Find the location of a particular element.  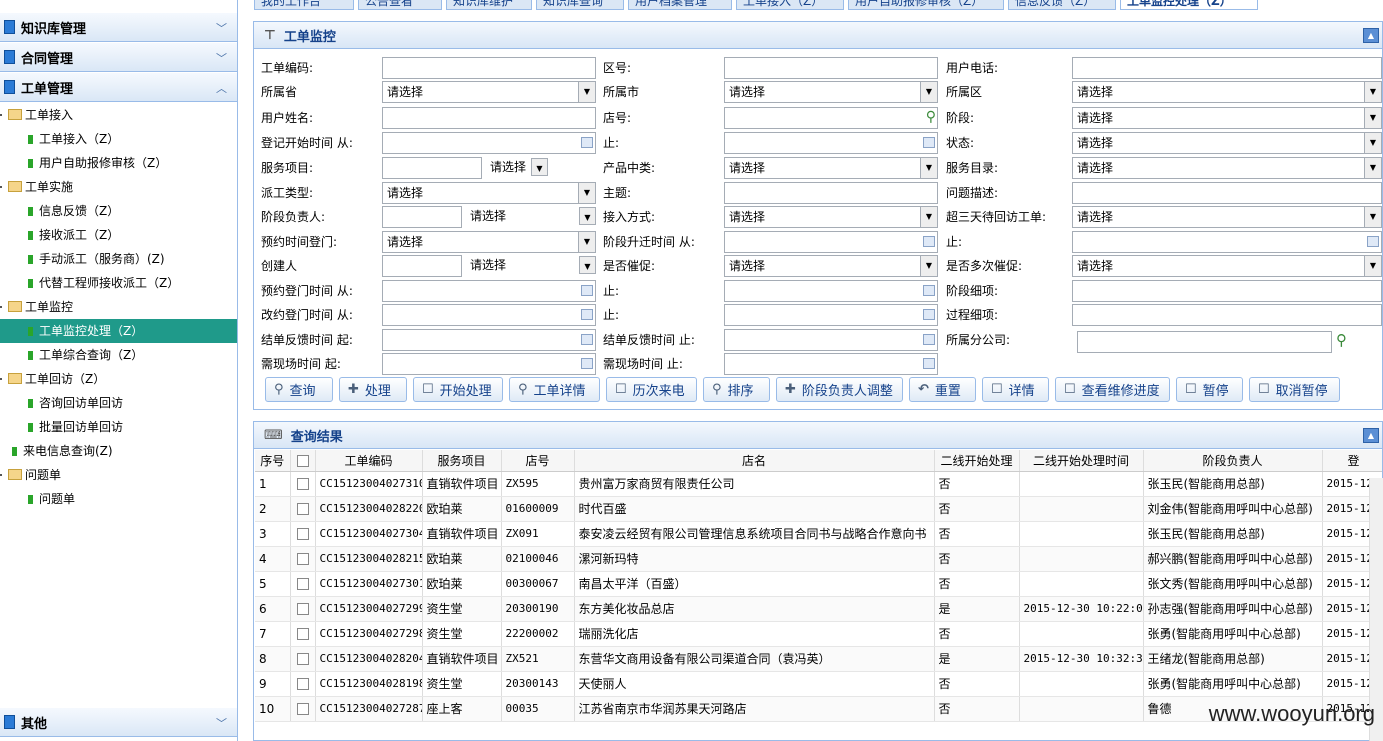

tree-item: 代替工程师接收派工（Z） is located at coordinates (118, 283).